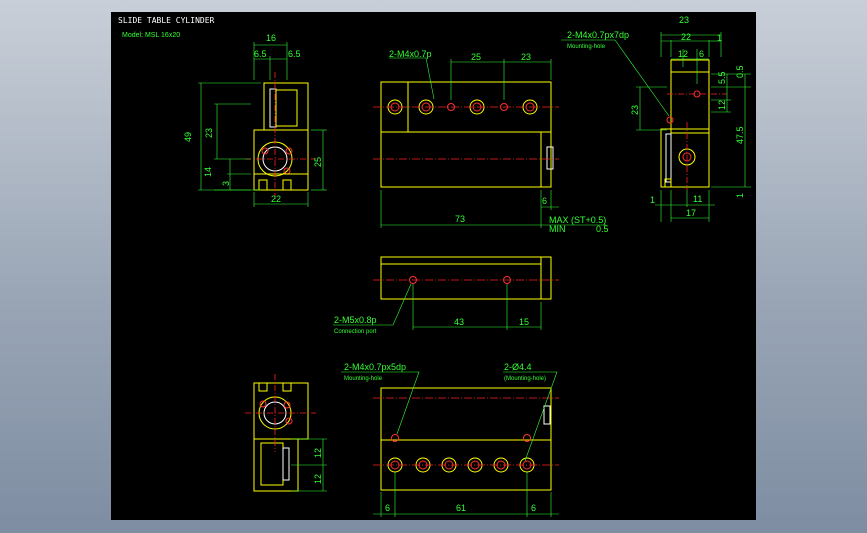 The width and height of the screenshot is (867, 533). Describe the element at coordinates (363, 379) in the screenshot. I see `bottom-callout-left-sub: Mounting-hole` at that location.